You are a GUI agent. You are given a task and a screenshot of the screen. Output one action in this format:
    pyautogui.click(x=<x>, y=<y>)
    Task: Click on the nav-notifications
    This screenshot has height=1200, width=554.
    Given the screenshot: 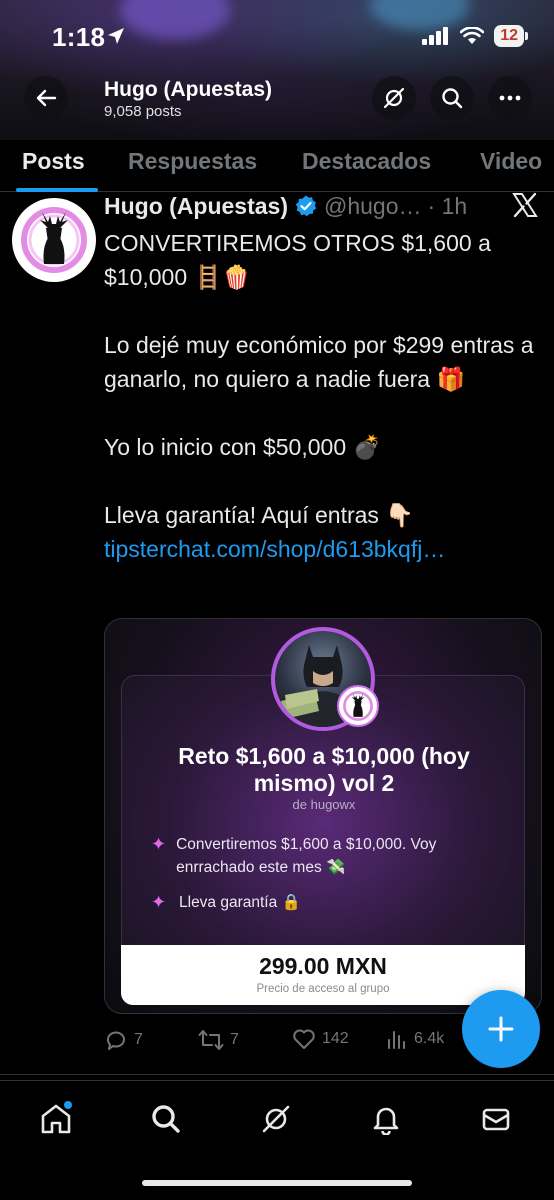 What is the action you would take?
    pyautogui.click(x=386, y=1119)
    